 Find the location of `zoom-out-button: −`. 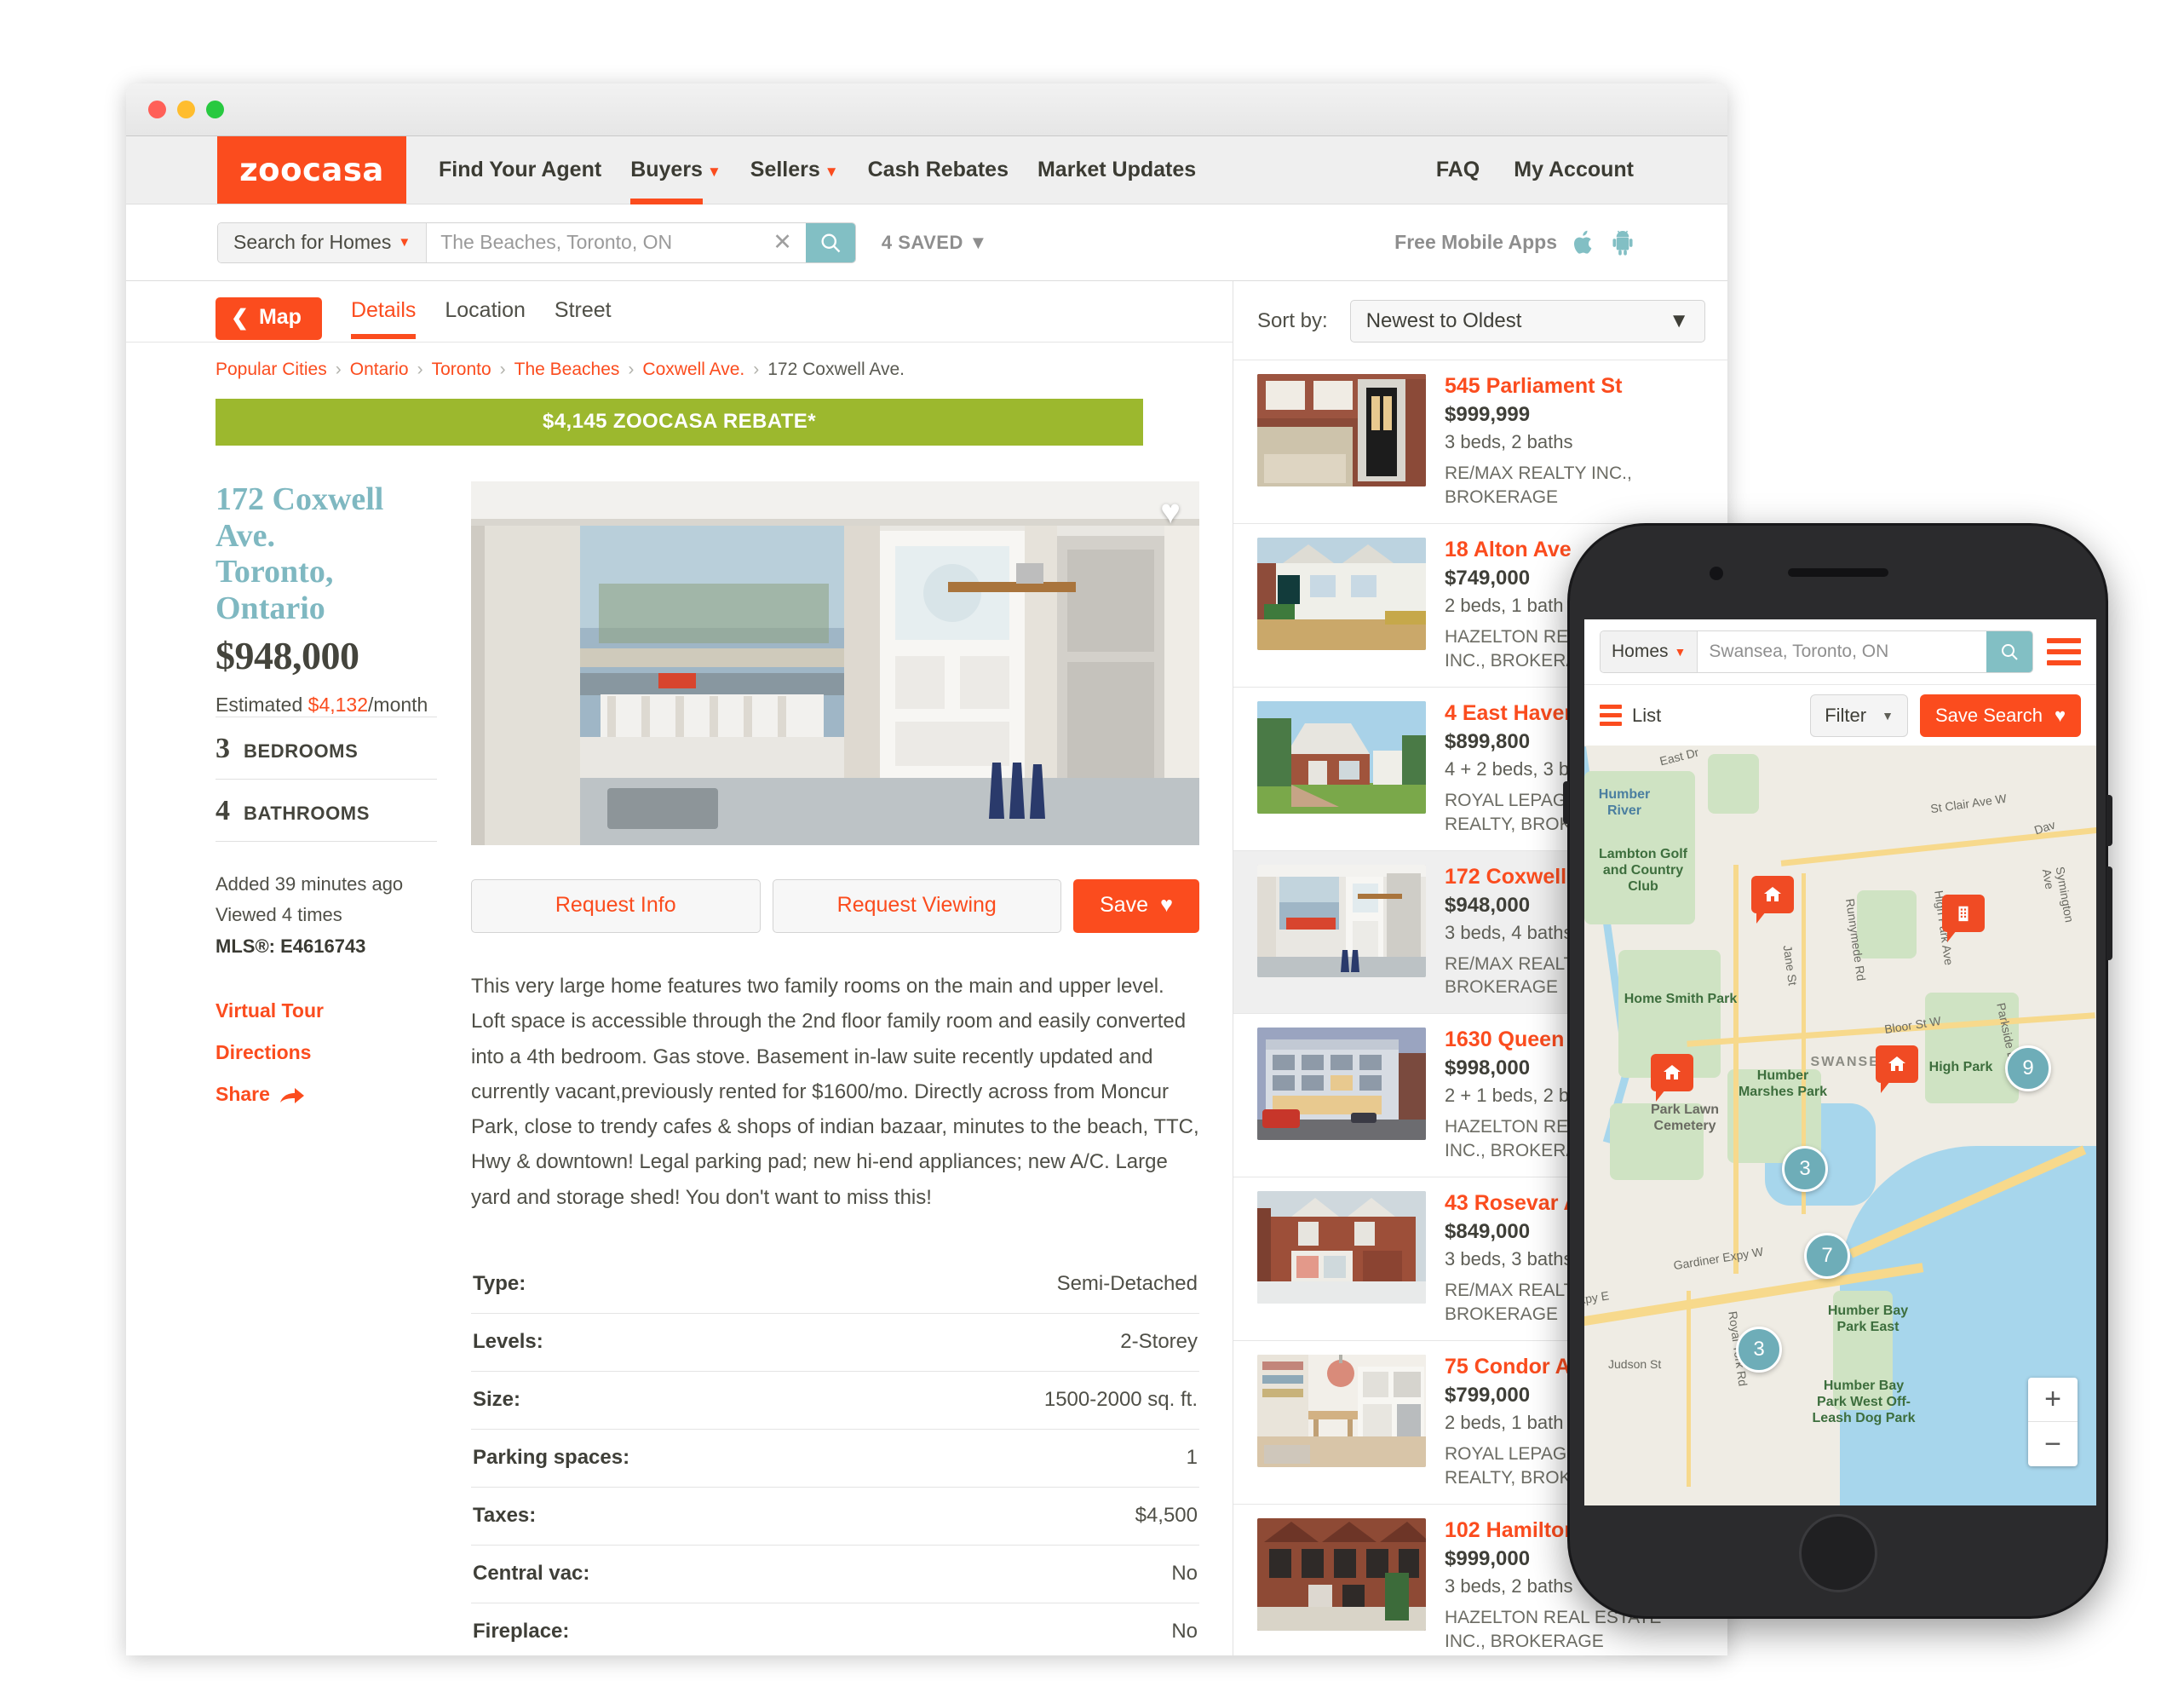

zoom-out-button: − is located at coordinates (2053, 1444).